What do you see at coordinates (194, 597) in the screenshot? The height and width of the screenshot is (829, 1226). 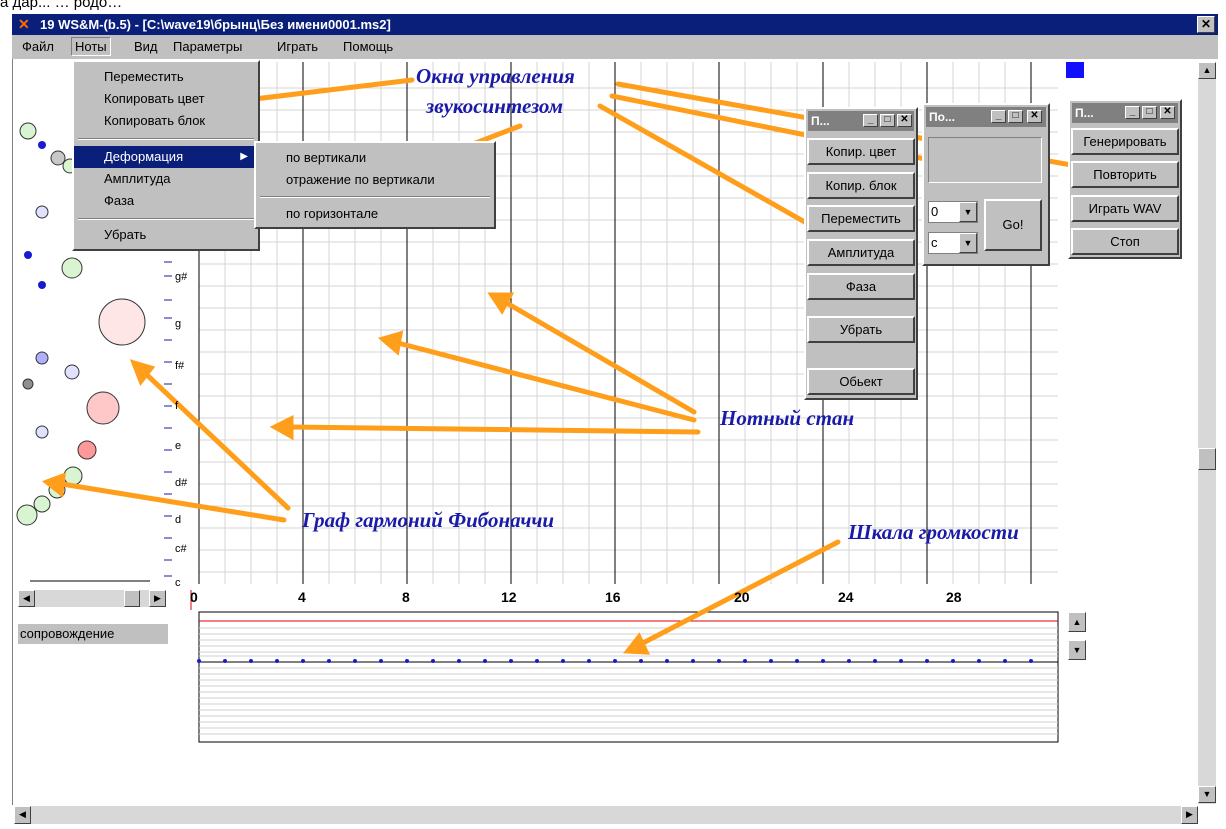 I see `x-tick-0: 0` at bounding box center [194, 597].